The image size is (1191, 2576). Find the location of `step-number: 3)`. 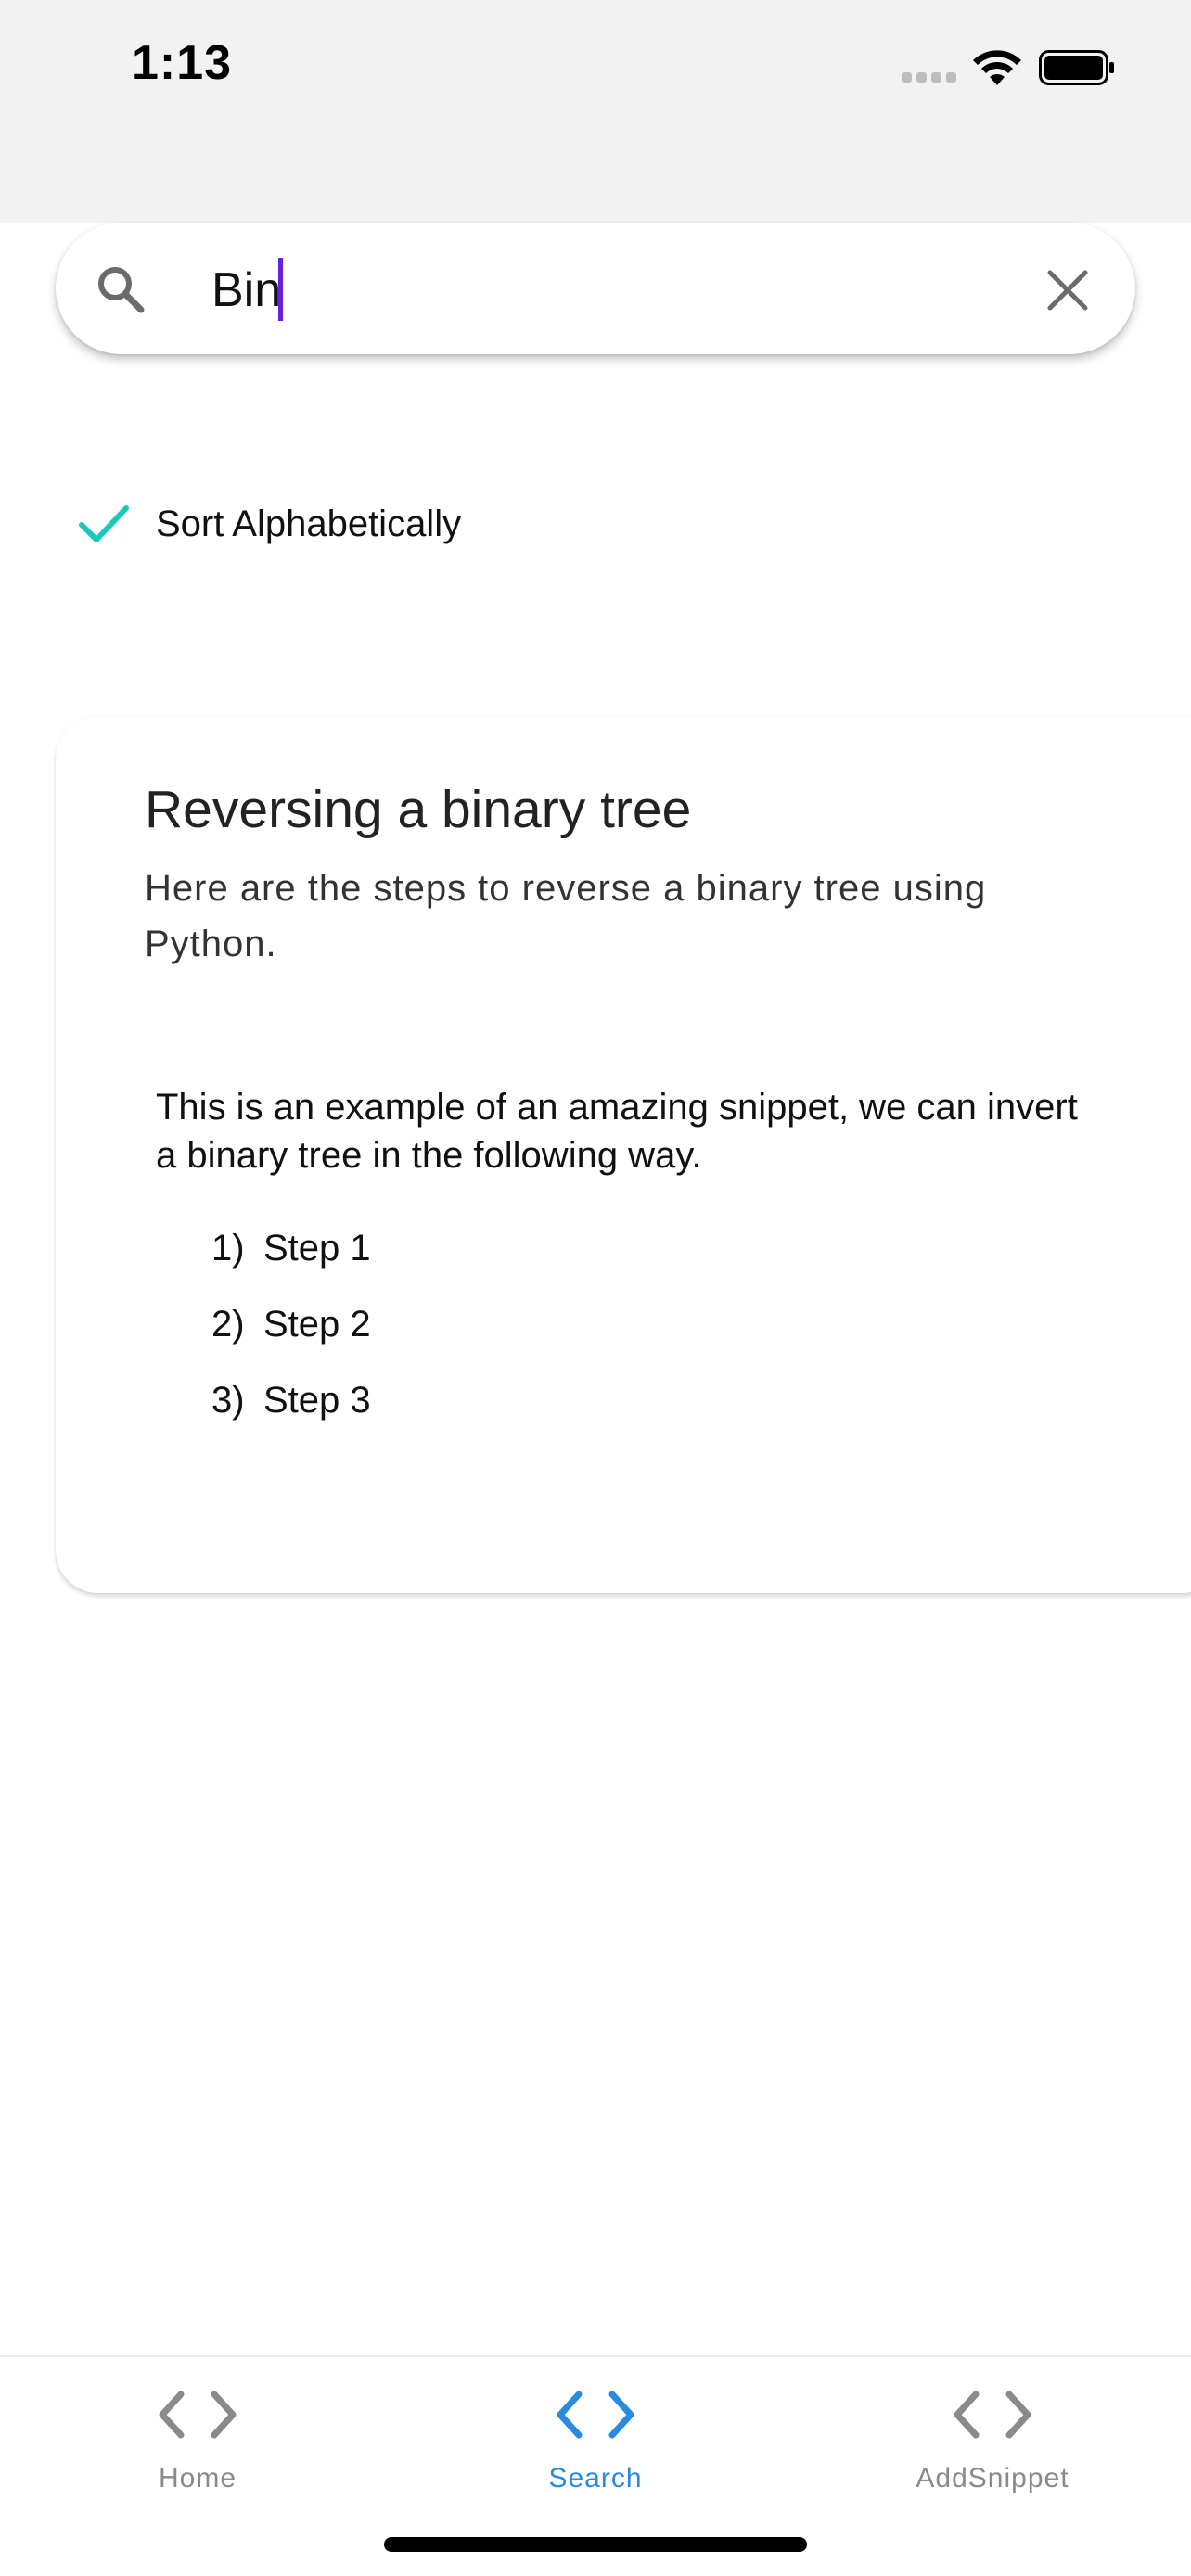

step-number: 3) is located at coordinates (228, 1400).